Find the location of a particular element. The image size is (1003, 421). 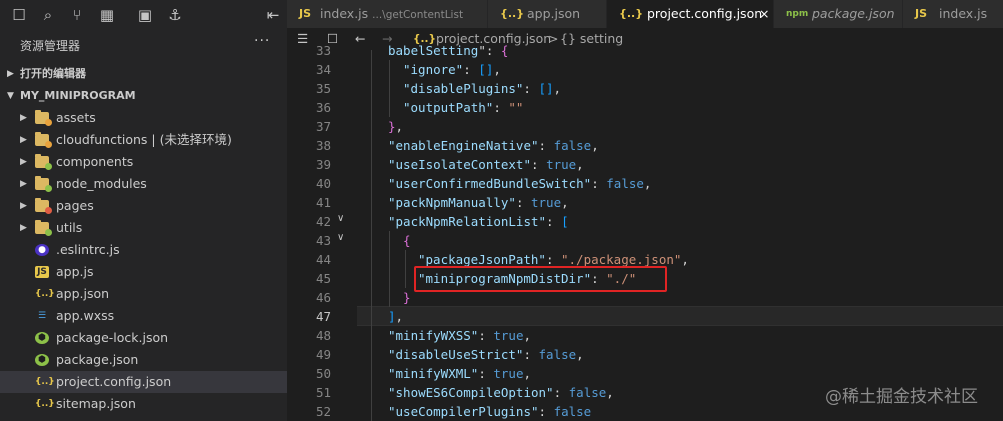

tree-folder: ▶ assets is located at coordinates (143, 118).